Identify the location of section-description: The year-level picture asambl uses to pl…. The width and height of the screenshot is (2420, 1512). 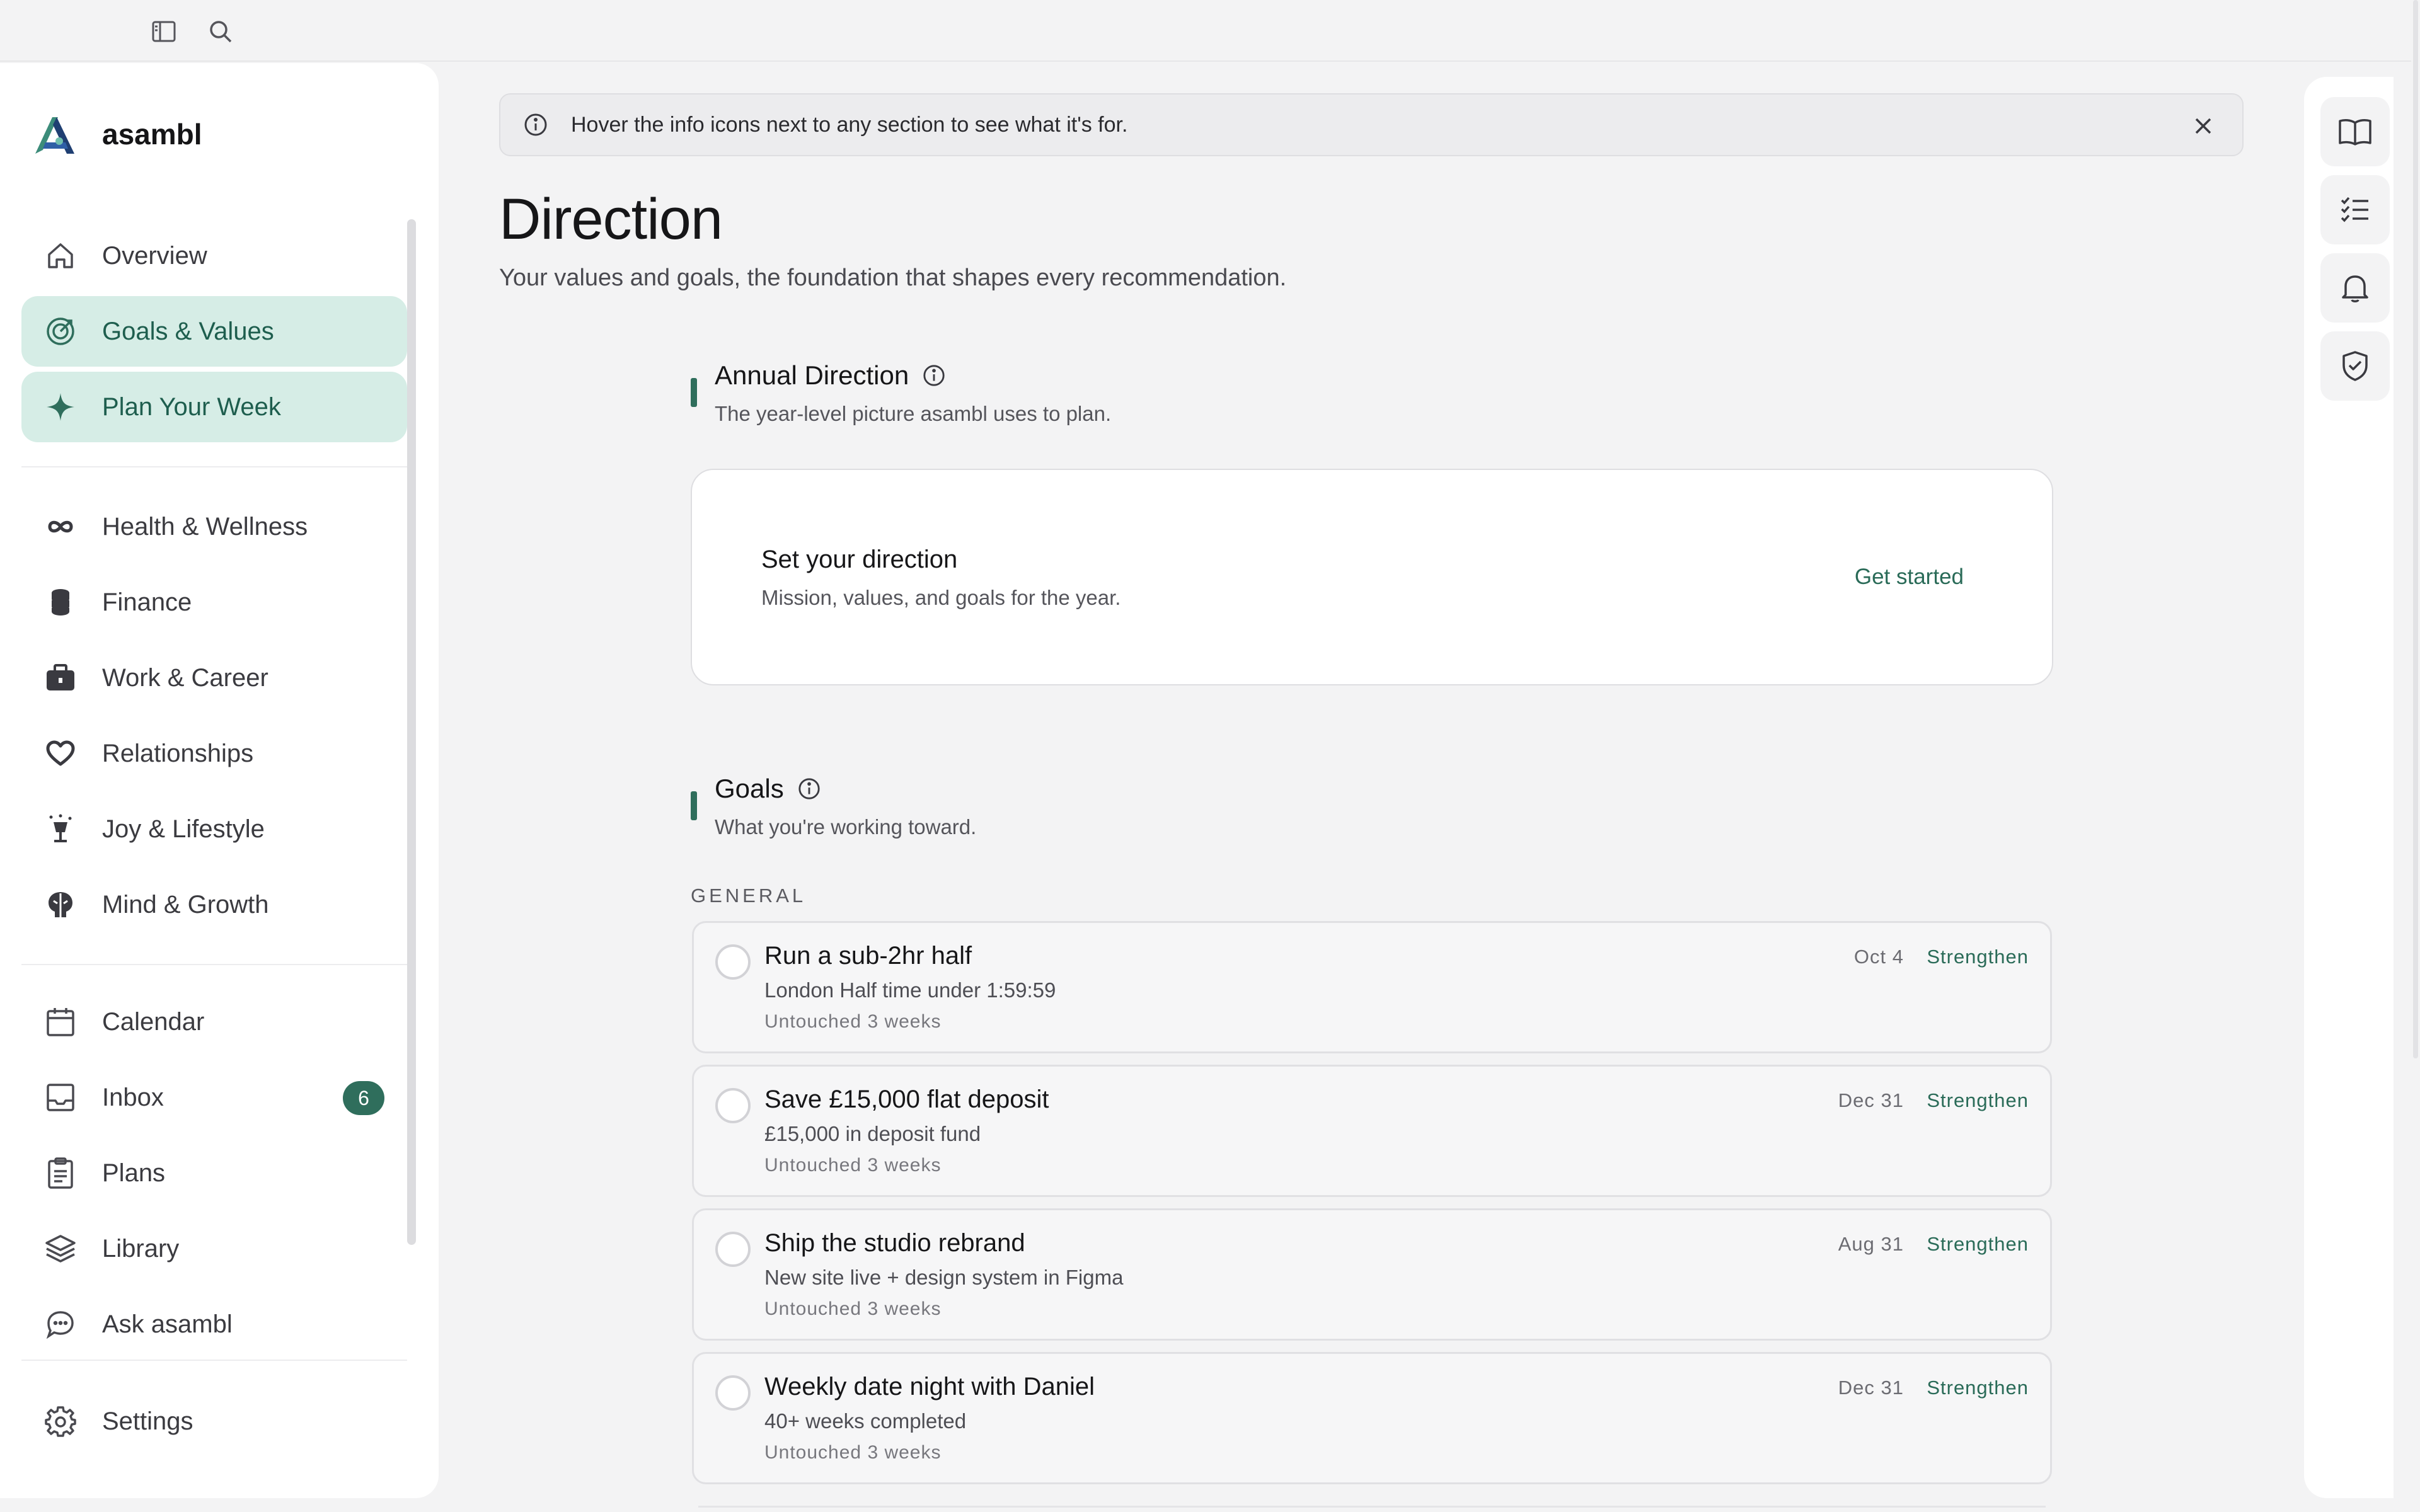
(913, 413).